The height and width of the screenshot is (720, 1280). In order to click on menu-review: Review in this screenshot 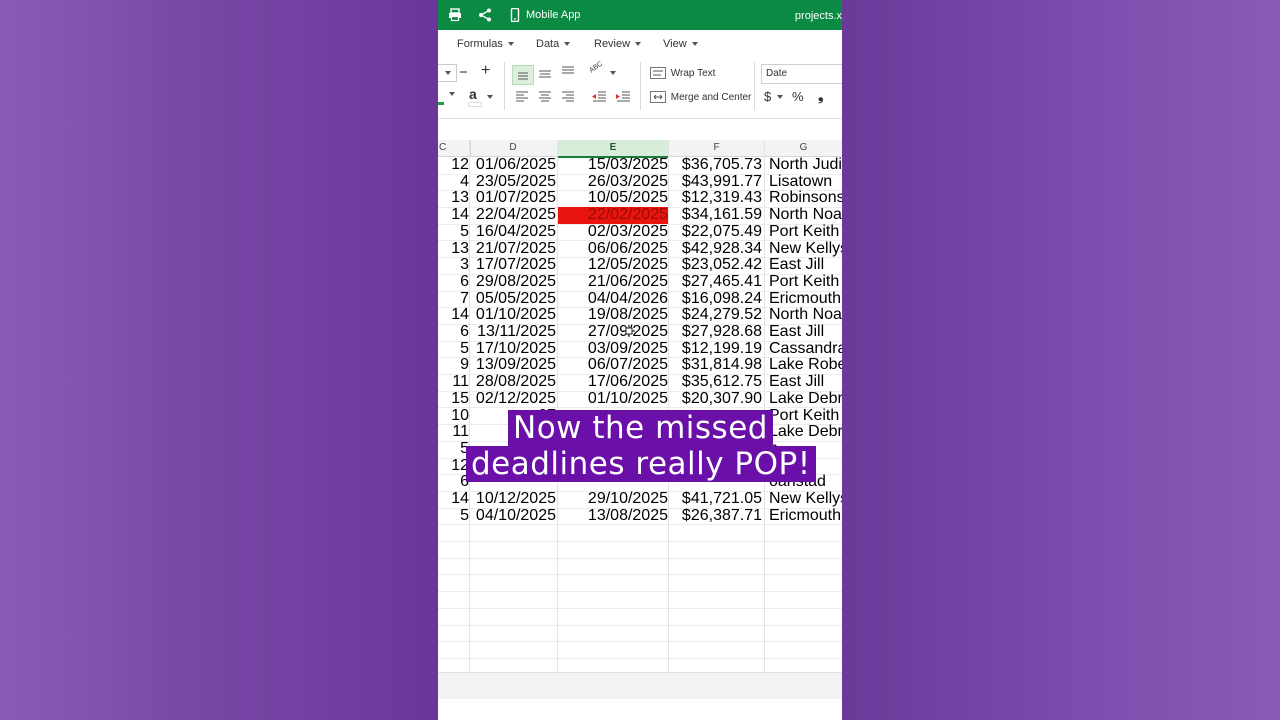, I will do `click(618, 44)`.